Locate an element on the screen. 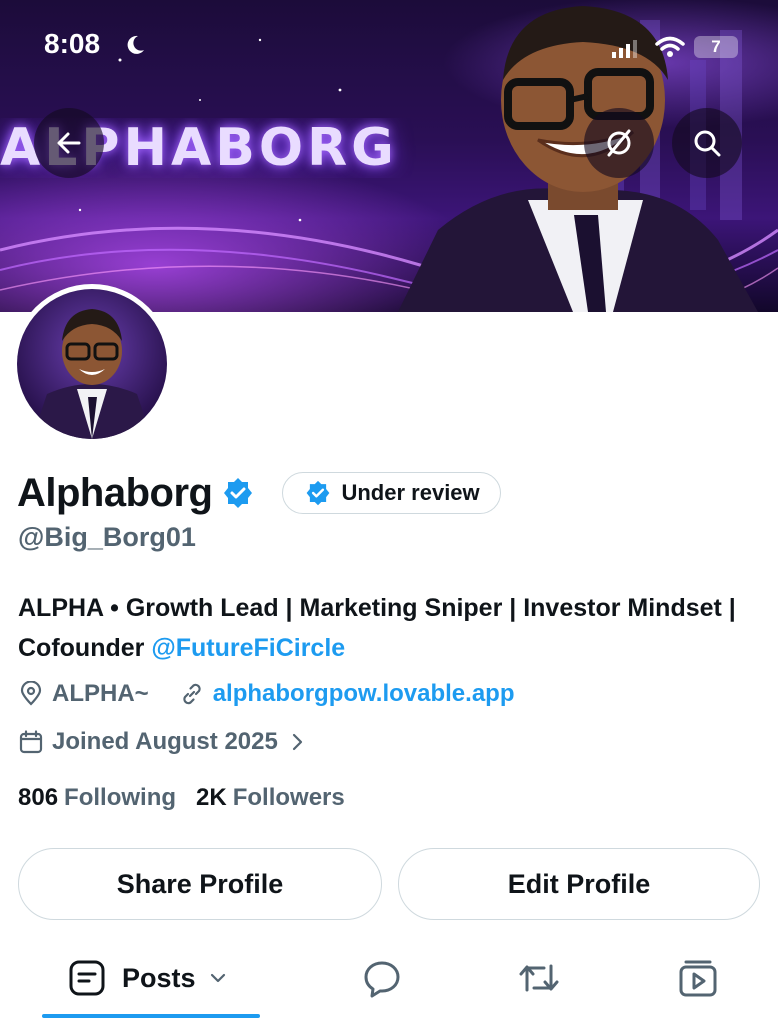 This screenshot has height=1024, width=778. following-count: 806 is located at coordinates (38, 797).